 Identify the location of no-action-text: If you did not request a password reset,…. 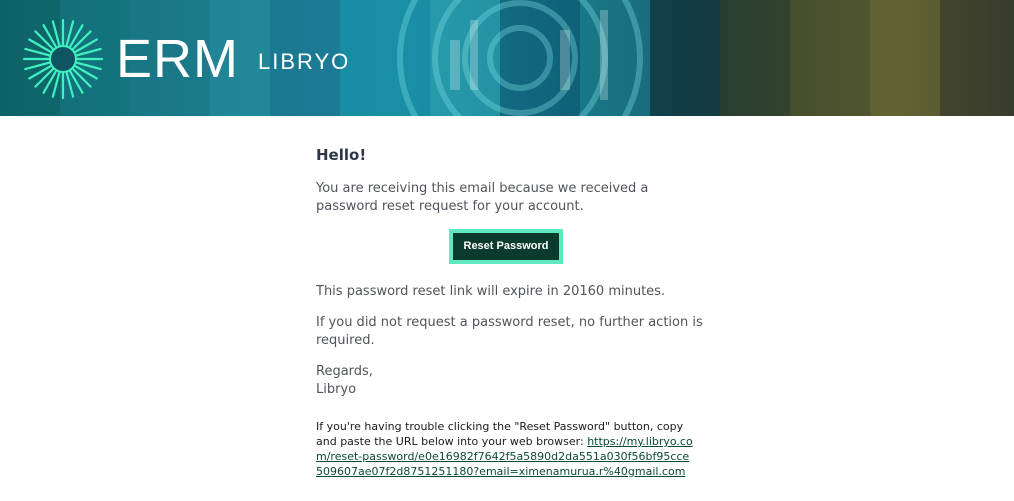
(509, 331).